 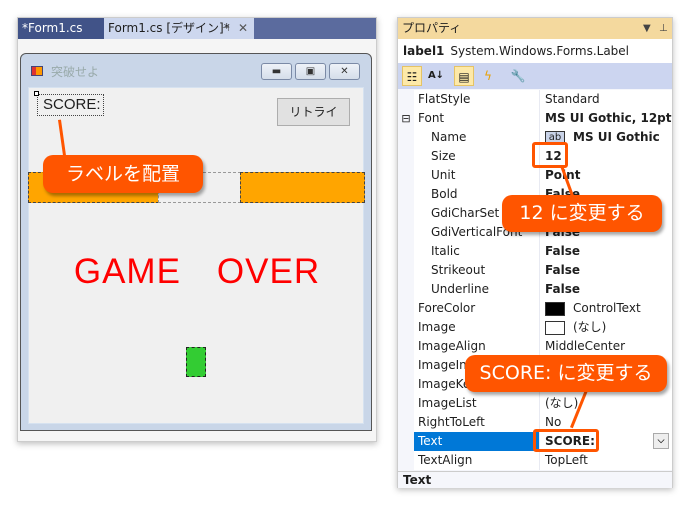 What do you see at coordinates (566, 460) in the screenshot?
I see `property-value: TopLeft` at bounding box center [566, 460].